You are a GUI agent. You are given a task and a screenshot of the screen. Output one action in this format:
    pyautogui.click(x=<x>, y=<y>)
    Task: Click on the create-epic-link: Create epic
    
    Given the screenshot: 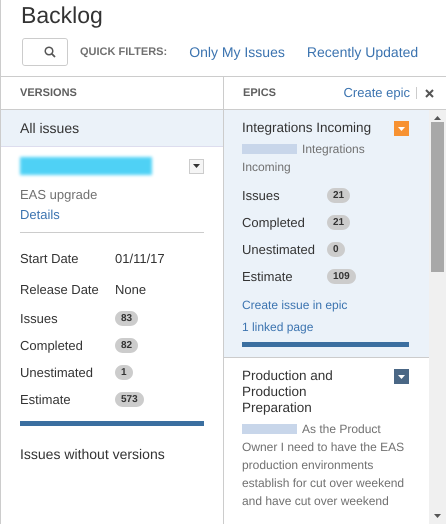 What is the action you would take?
    pyautogui.click(x=380, y=93)
    